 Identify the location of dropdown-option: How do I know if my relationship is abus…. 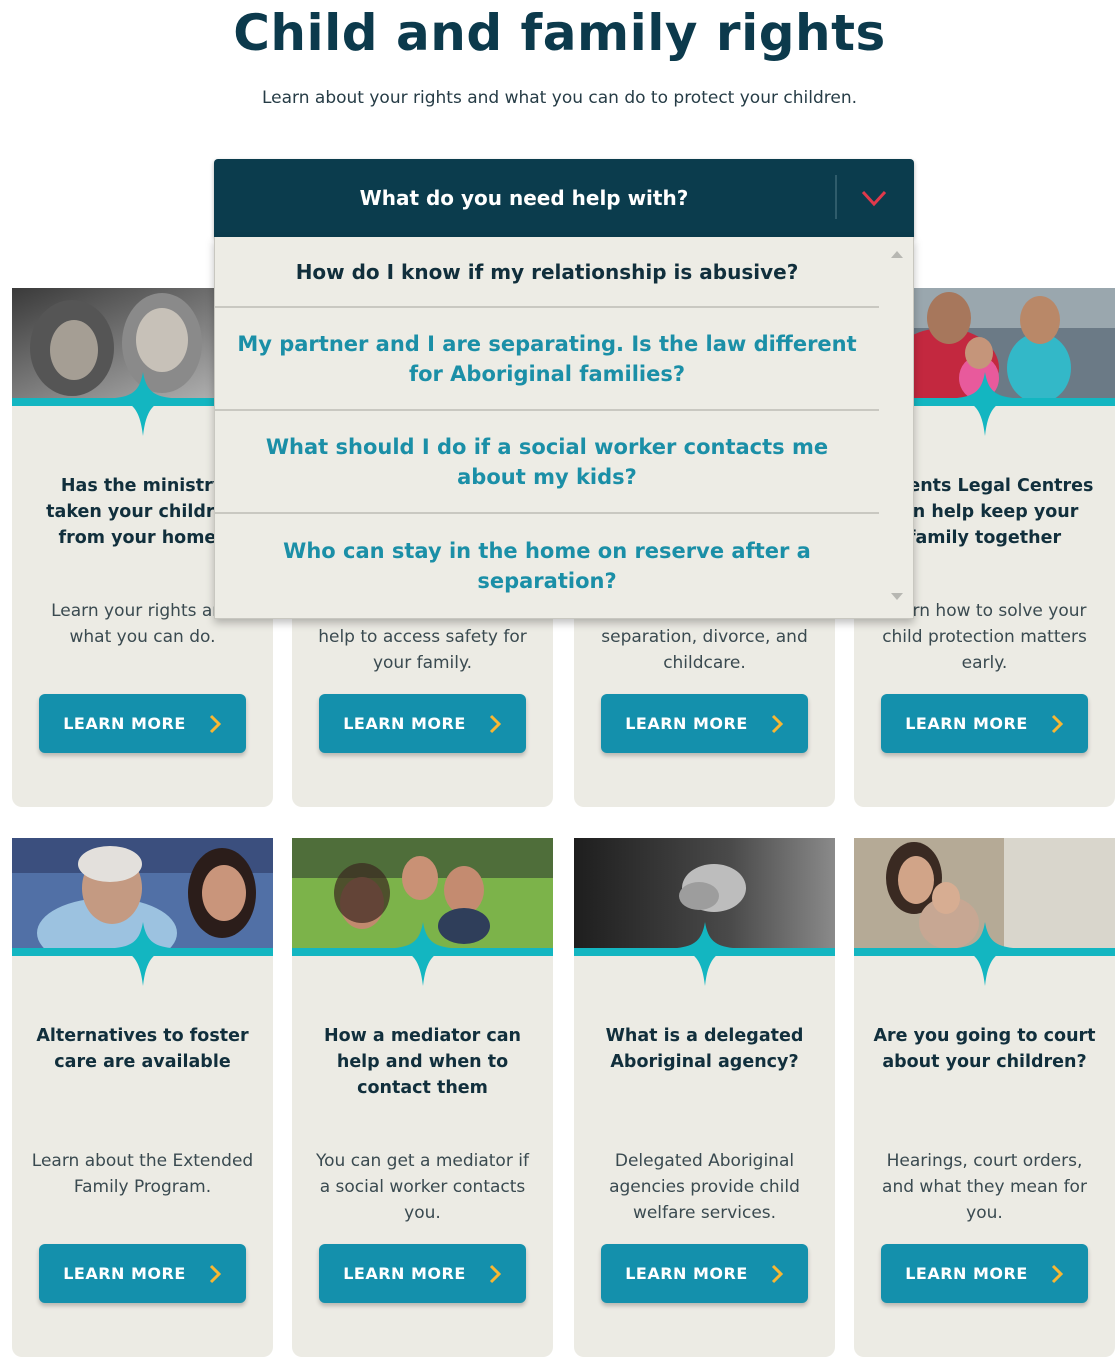
(547, 272).